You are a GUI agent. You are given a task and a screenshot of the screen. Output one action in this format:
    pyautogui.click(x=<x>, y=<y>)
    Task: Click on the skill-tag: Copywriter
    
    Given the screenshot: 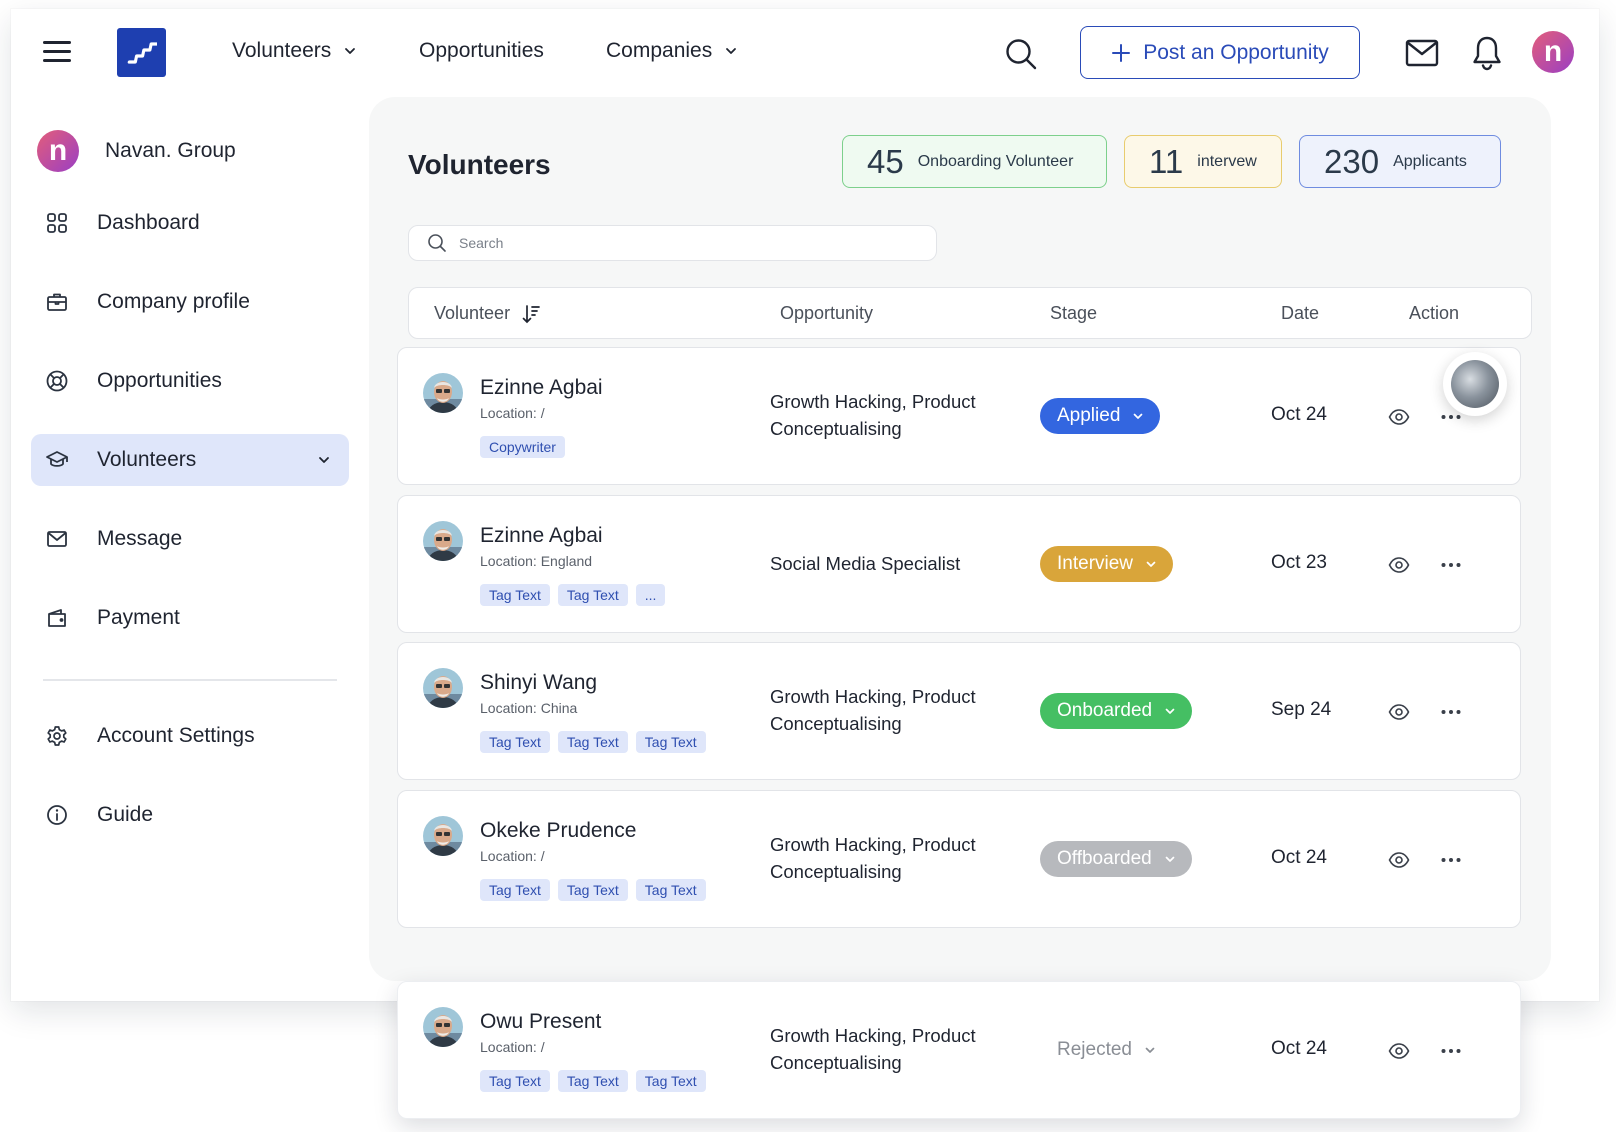 What is the action you would take?
    pyautogui.click(x=522, y=447)
    